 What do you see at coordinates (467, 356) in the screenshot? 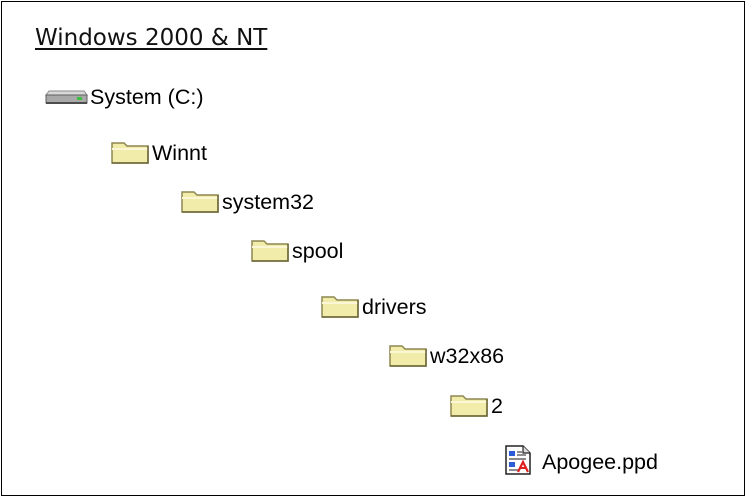
I see `tree-item-label: w32x86` at bounding box center [467, 356].